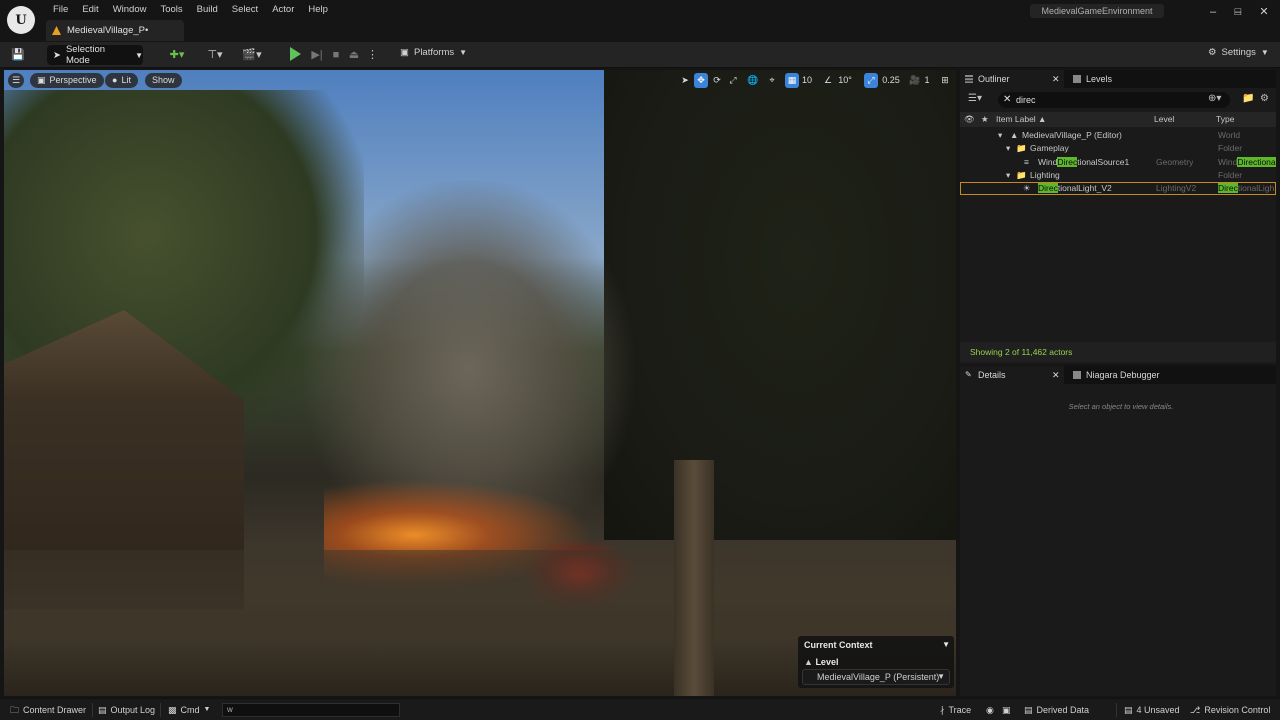  I want to click on row-type: Folder, so click(1230, 175).